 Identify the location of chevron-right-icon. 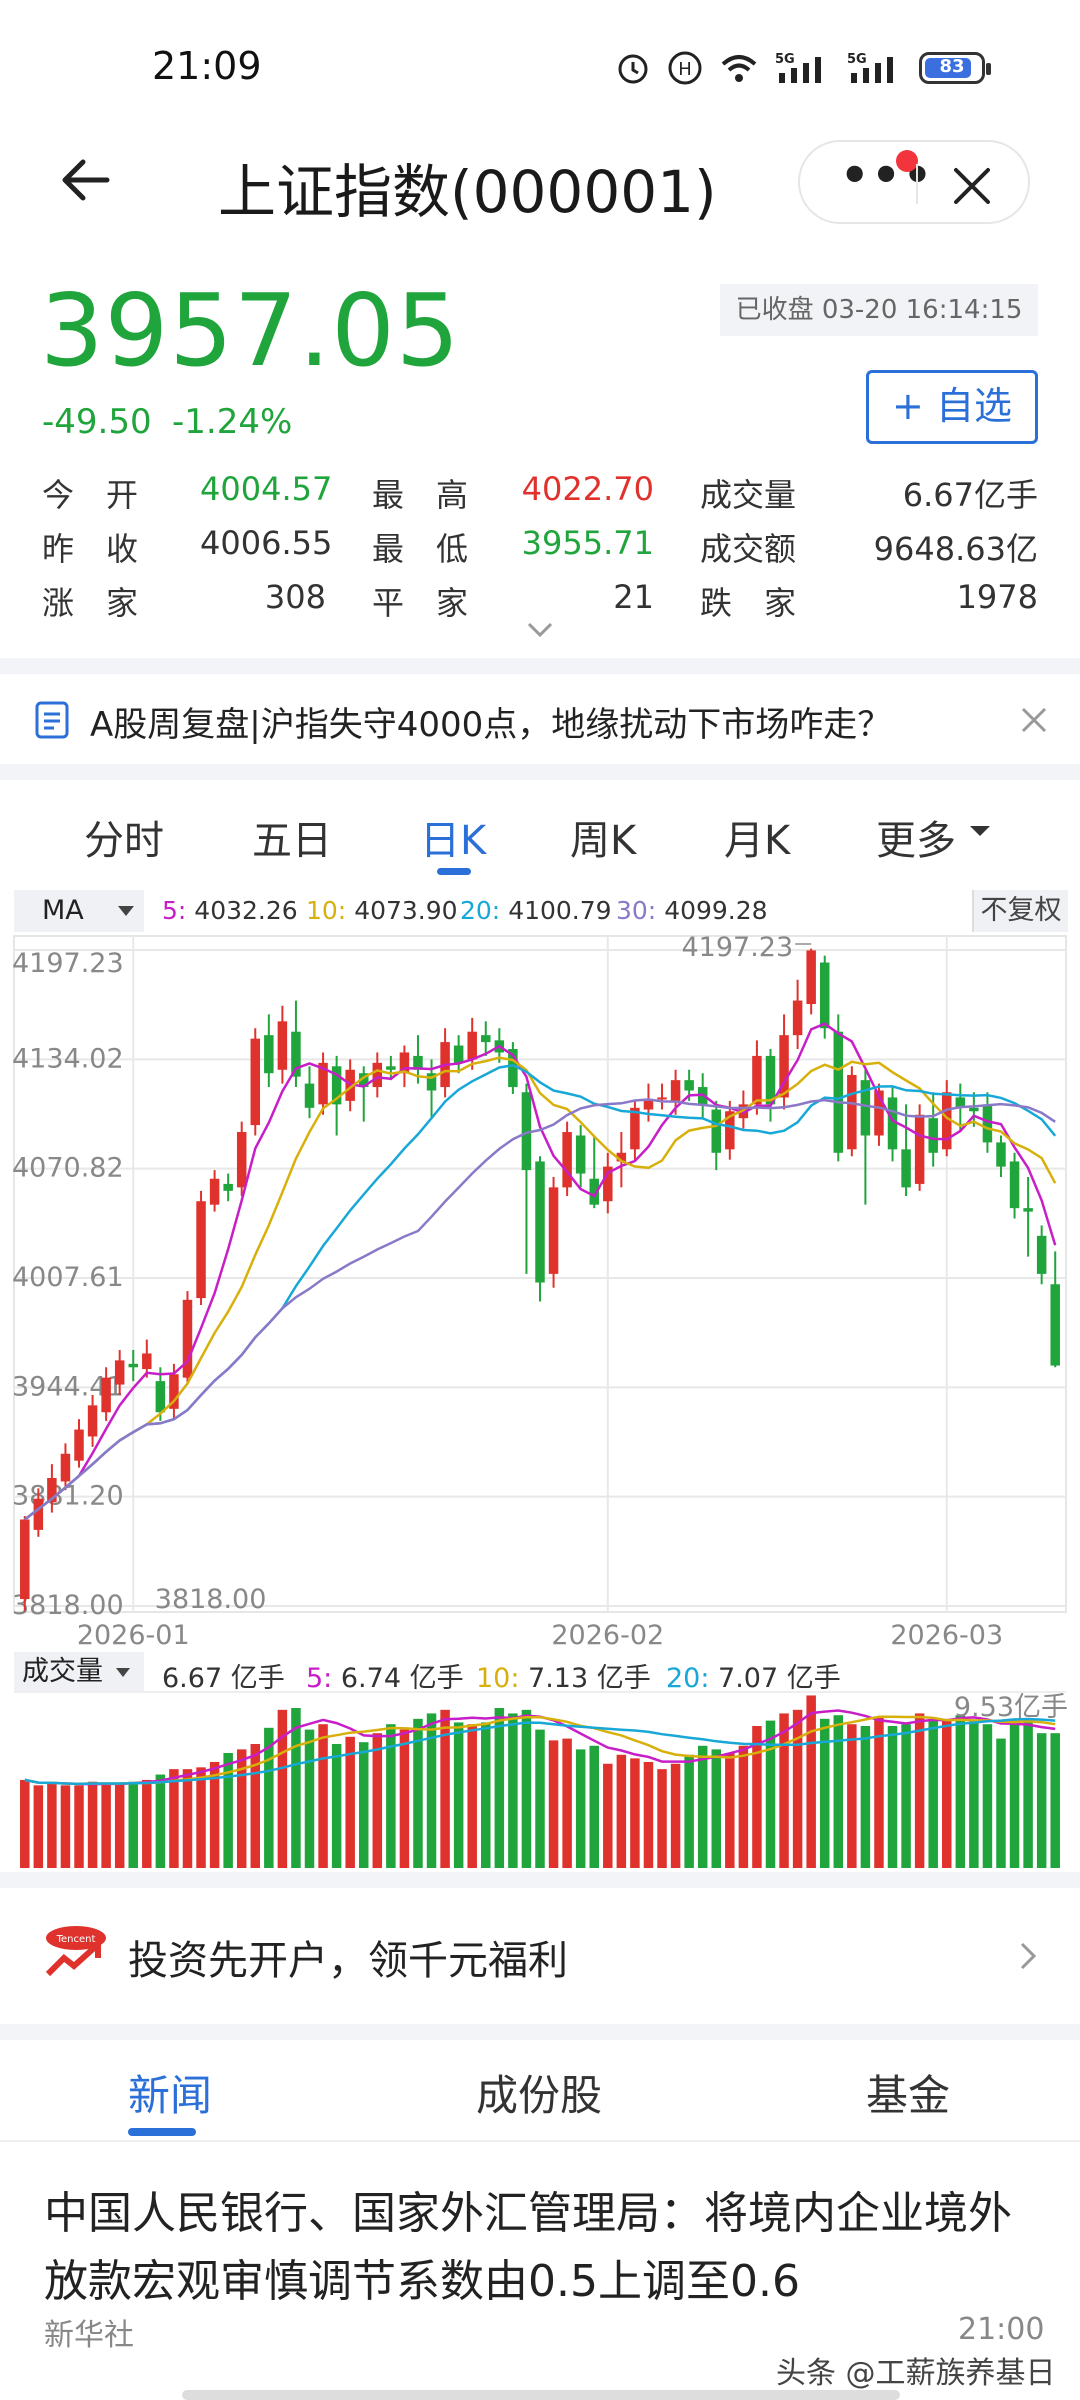
(1028, 1956).